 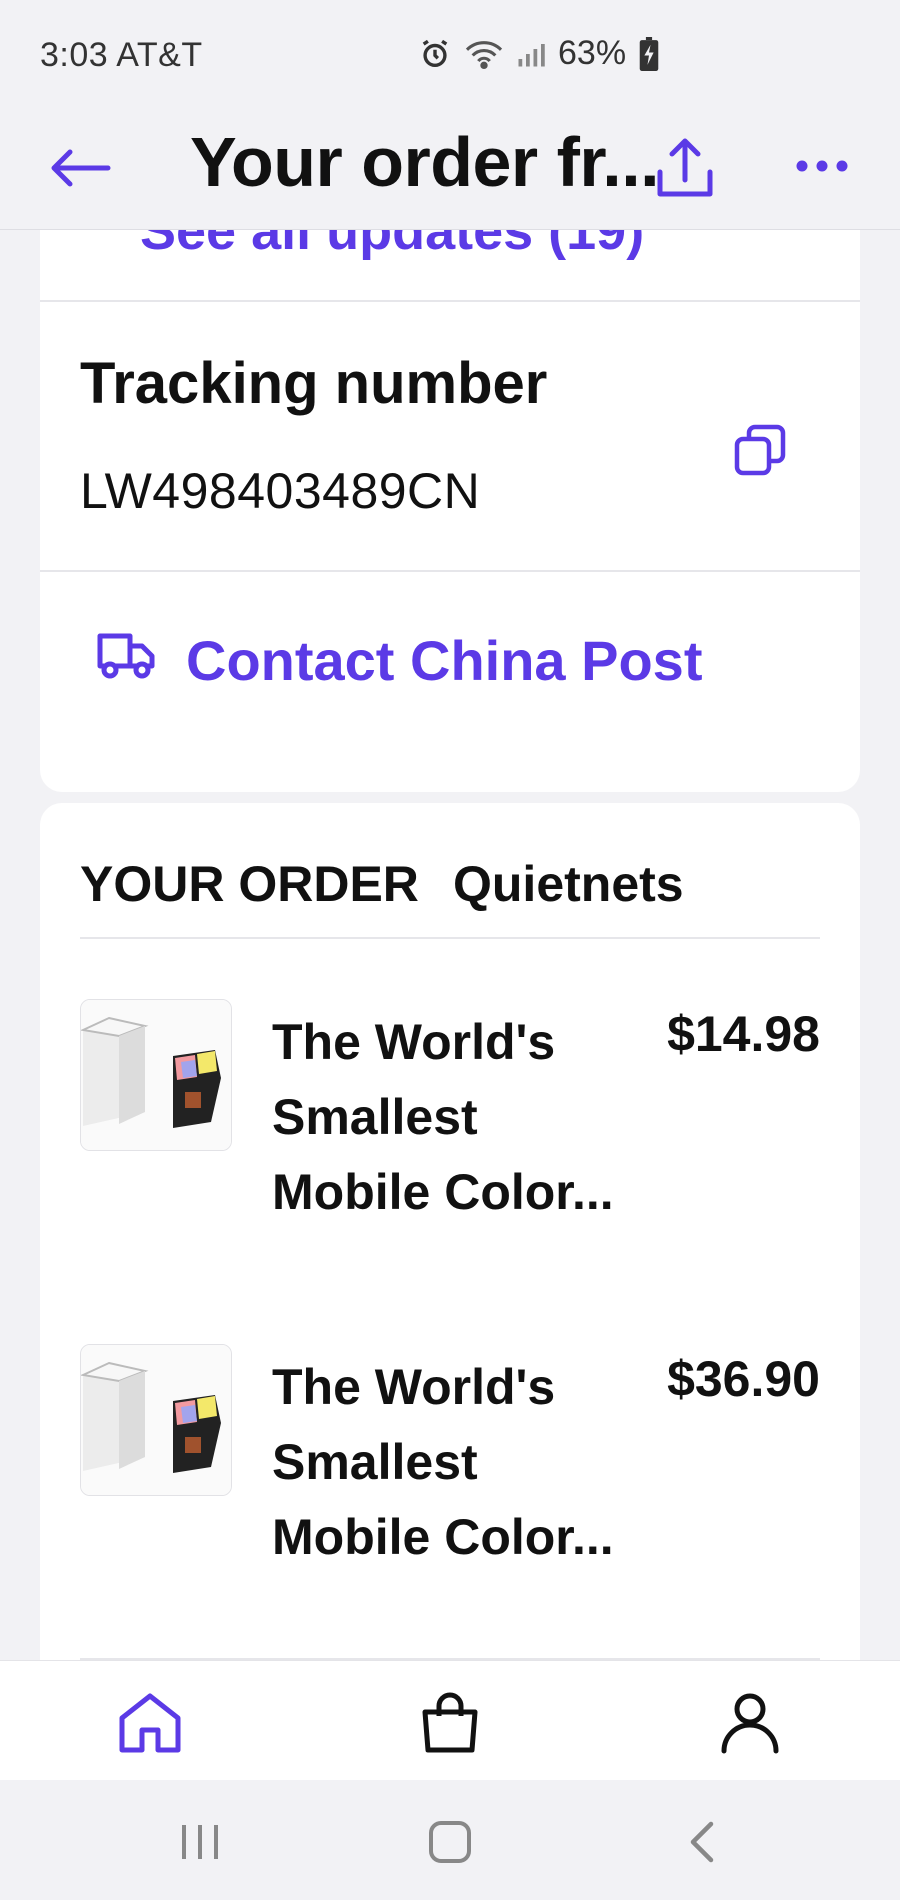 I want to click on nav-home-button, so click(x=150, y=1723).